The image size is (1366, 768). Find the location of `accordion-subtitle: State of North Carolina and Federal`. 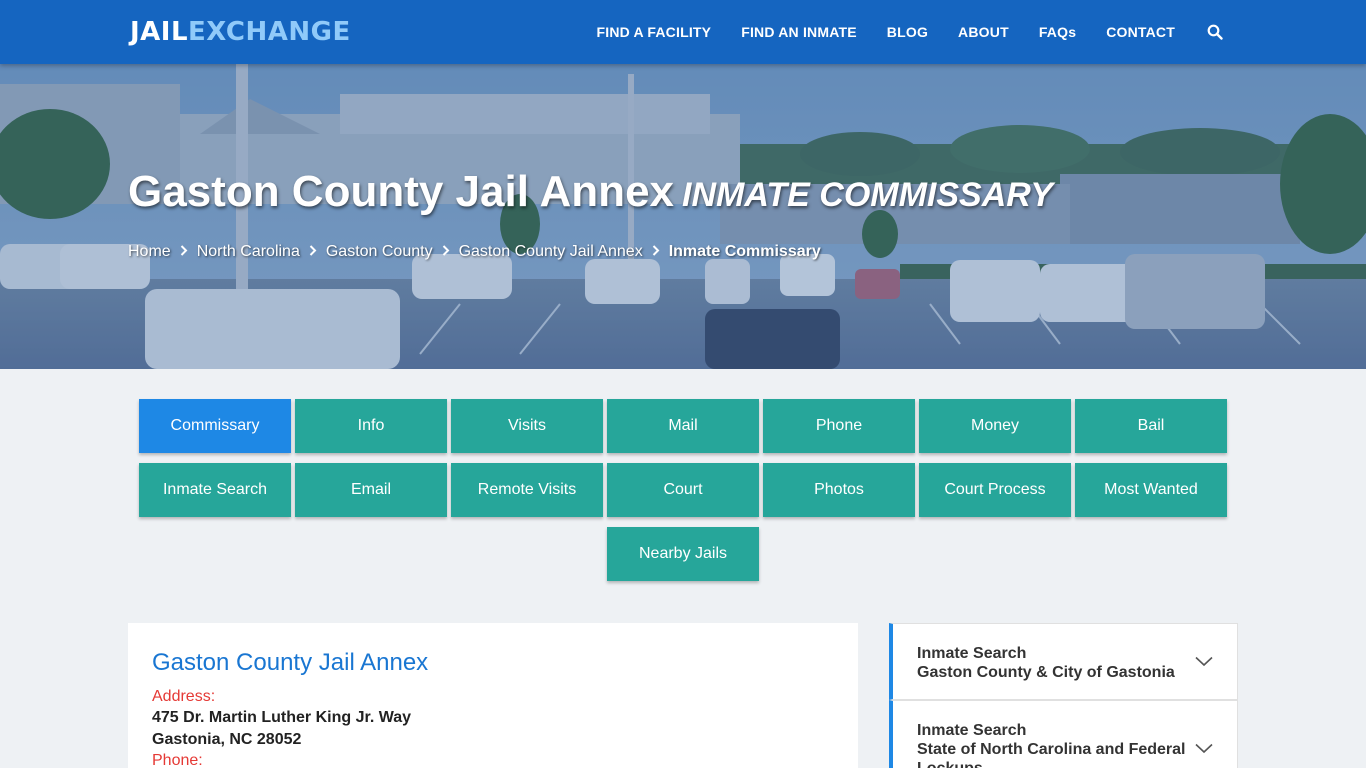

accordion-subtitle: State of North Carolina and Federal is located at coordinates (1051, 749).